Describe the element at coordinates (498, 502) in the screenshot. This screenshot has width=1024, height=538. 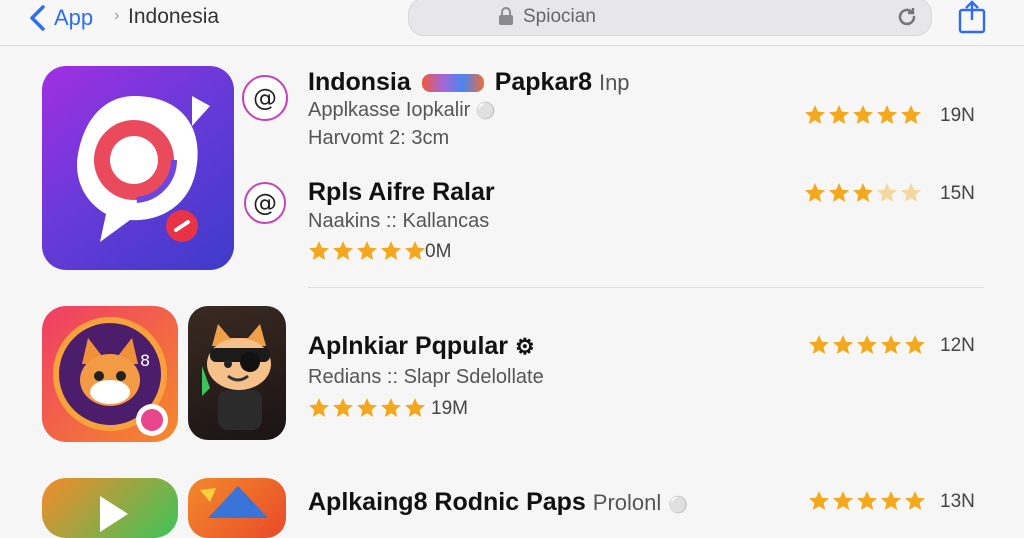
I see `app-title: Aplkaing8 Rodnic Paps Prolonl ⚪` at that location.